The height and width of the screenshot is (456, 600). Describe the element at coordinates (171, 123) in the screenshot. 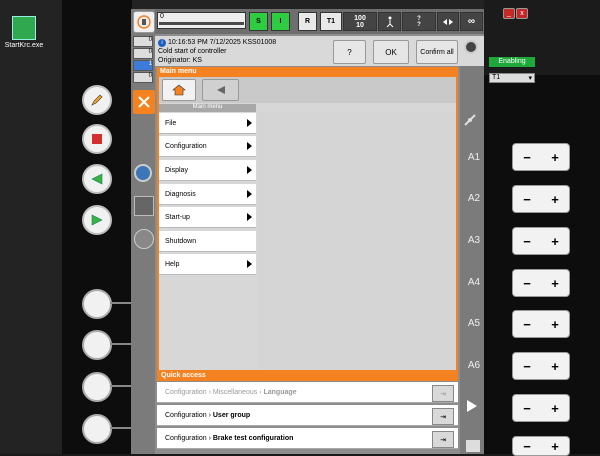

I see `menu-item-label: File` at that location.